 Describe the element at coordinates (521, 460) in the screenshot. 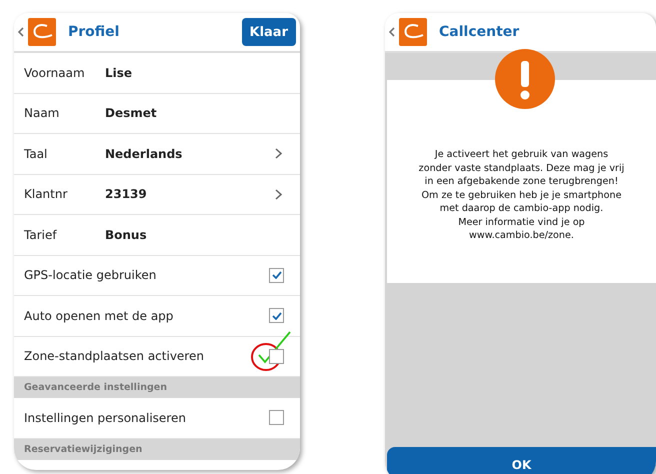

I see `ok-button: OK` at that location.